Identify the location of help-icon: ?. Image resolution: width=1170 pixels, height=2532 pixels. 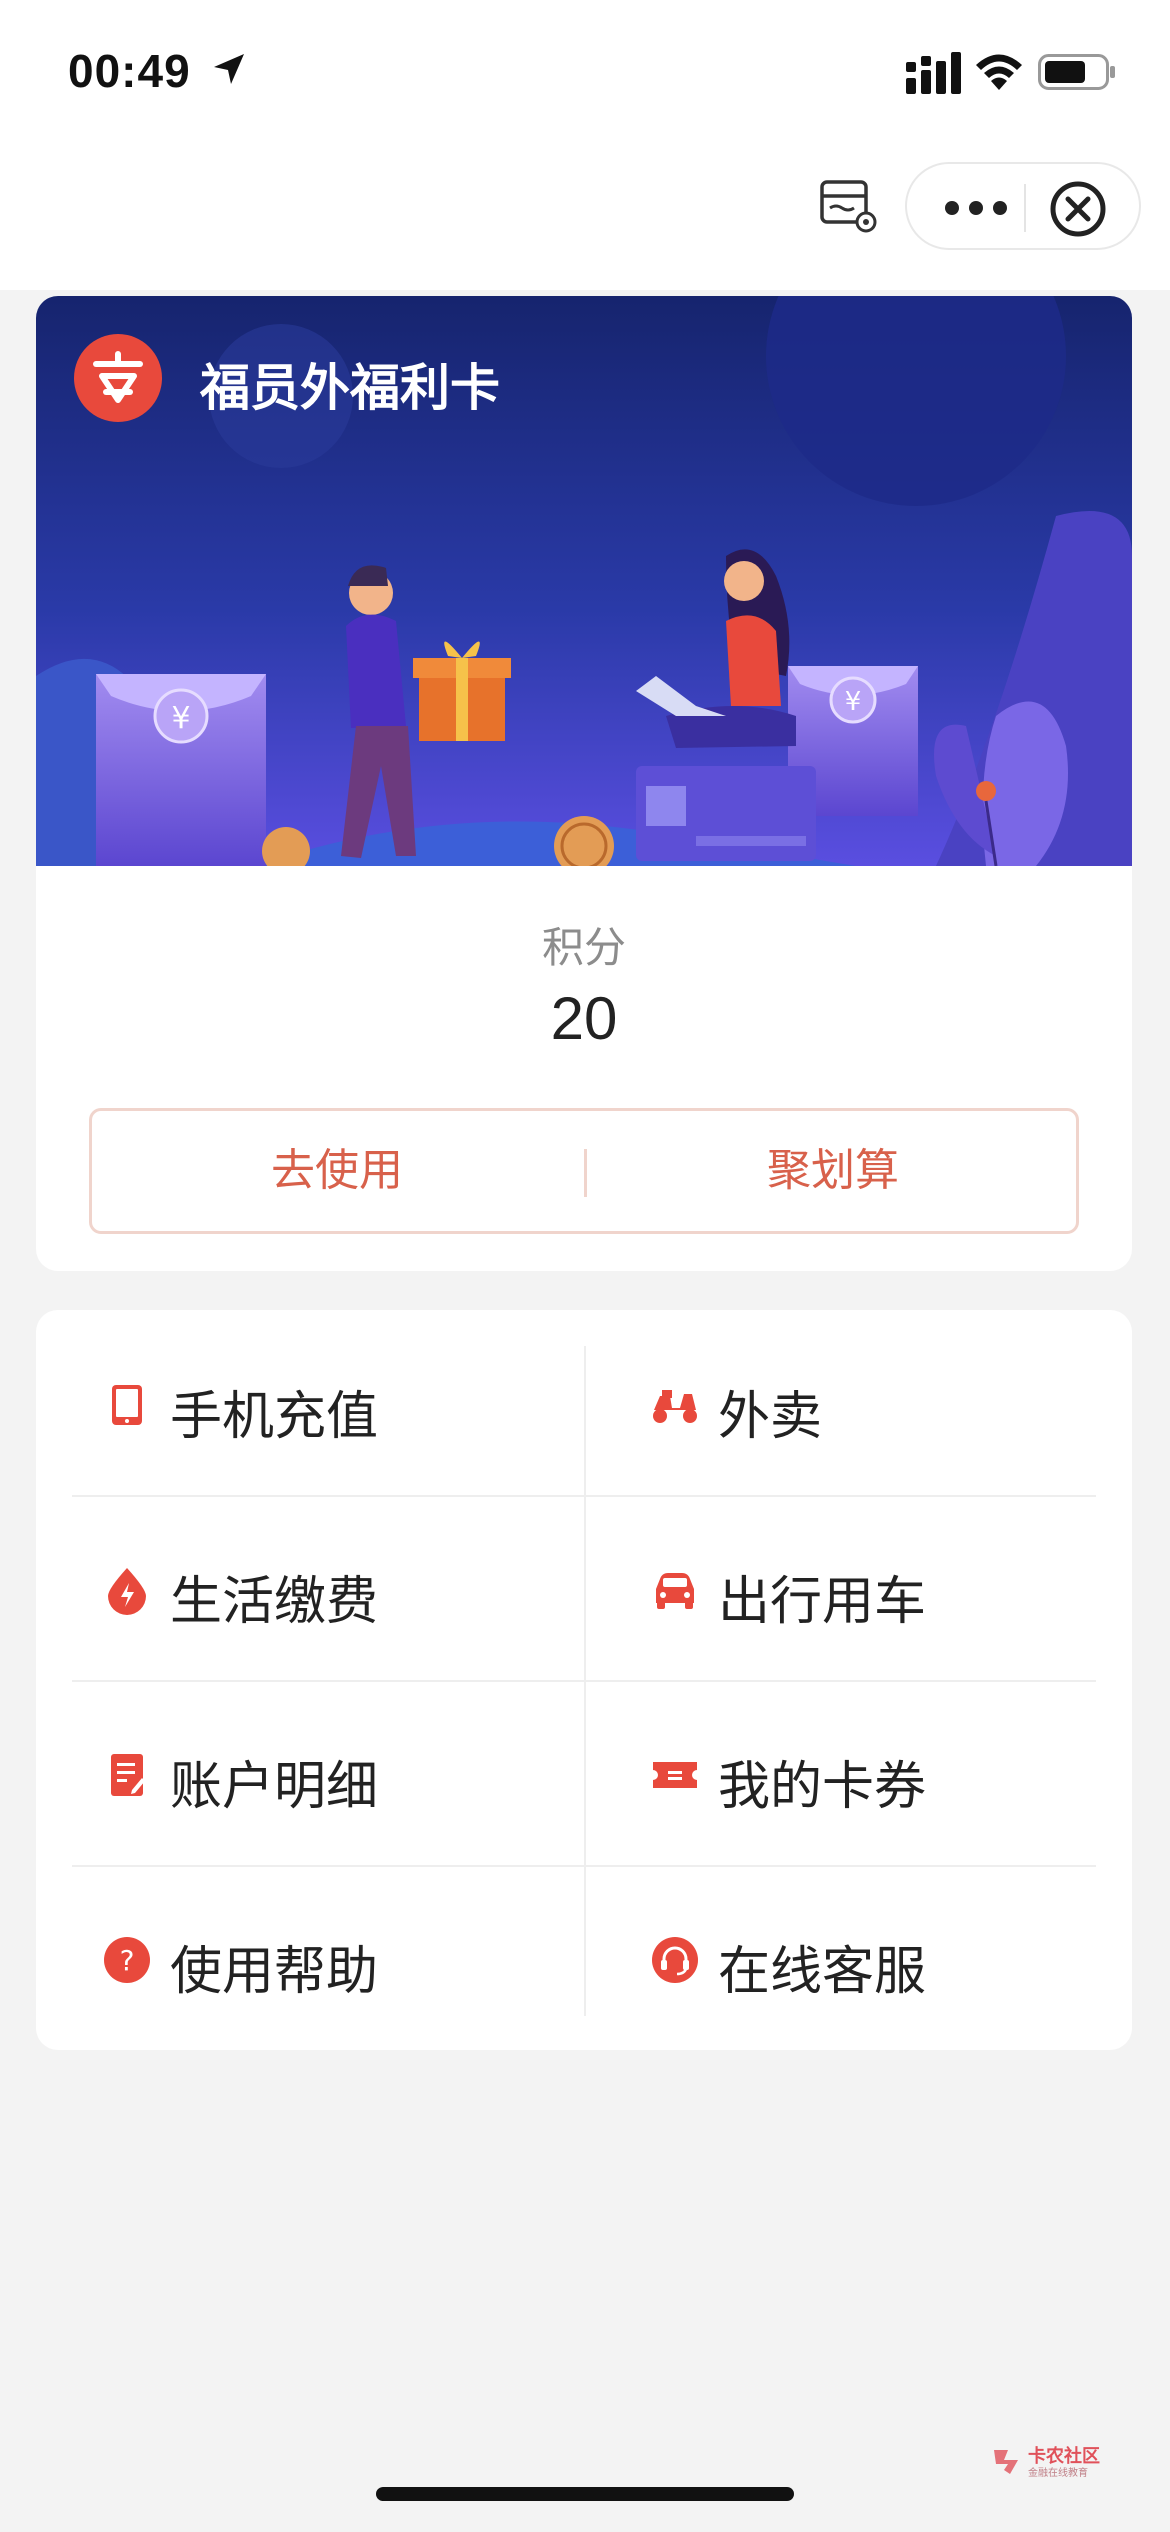
(127, 1960).